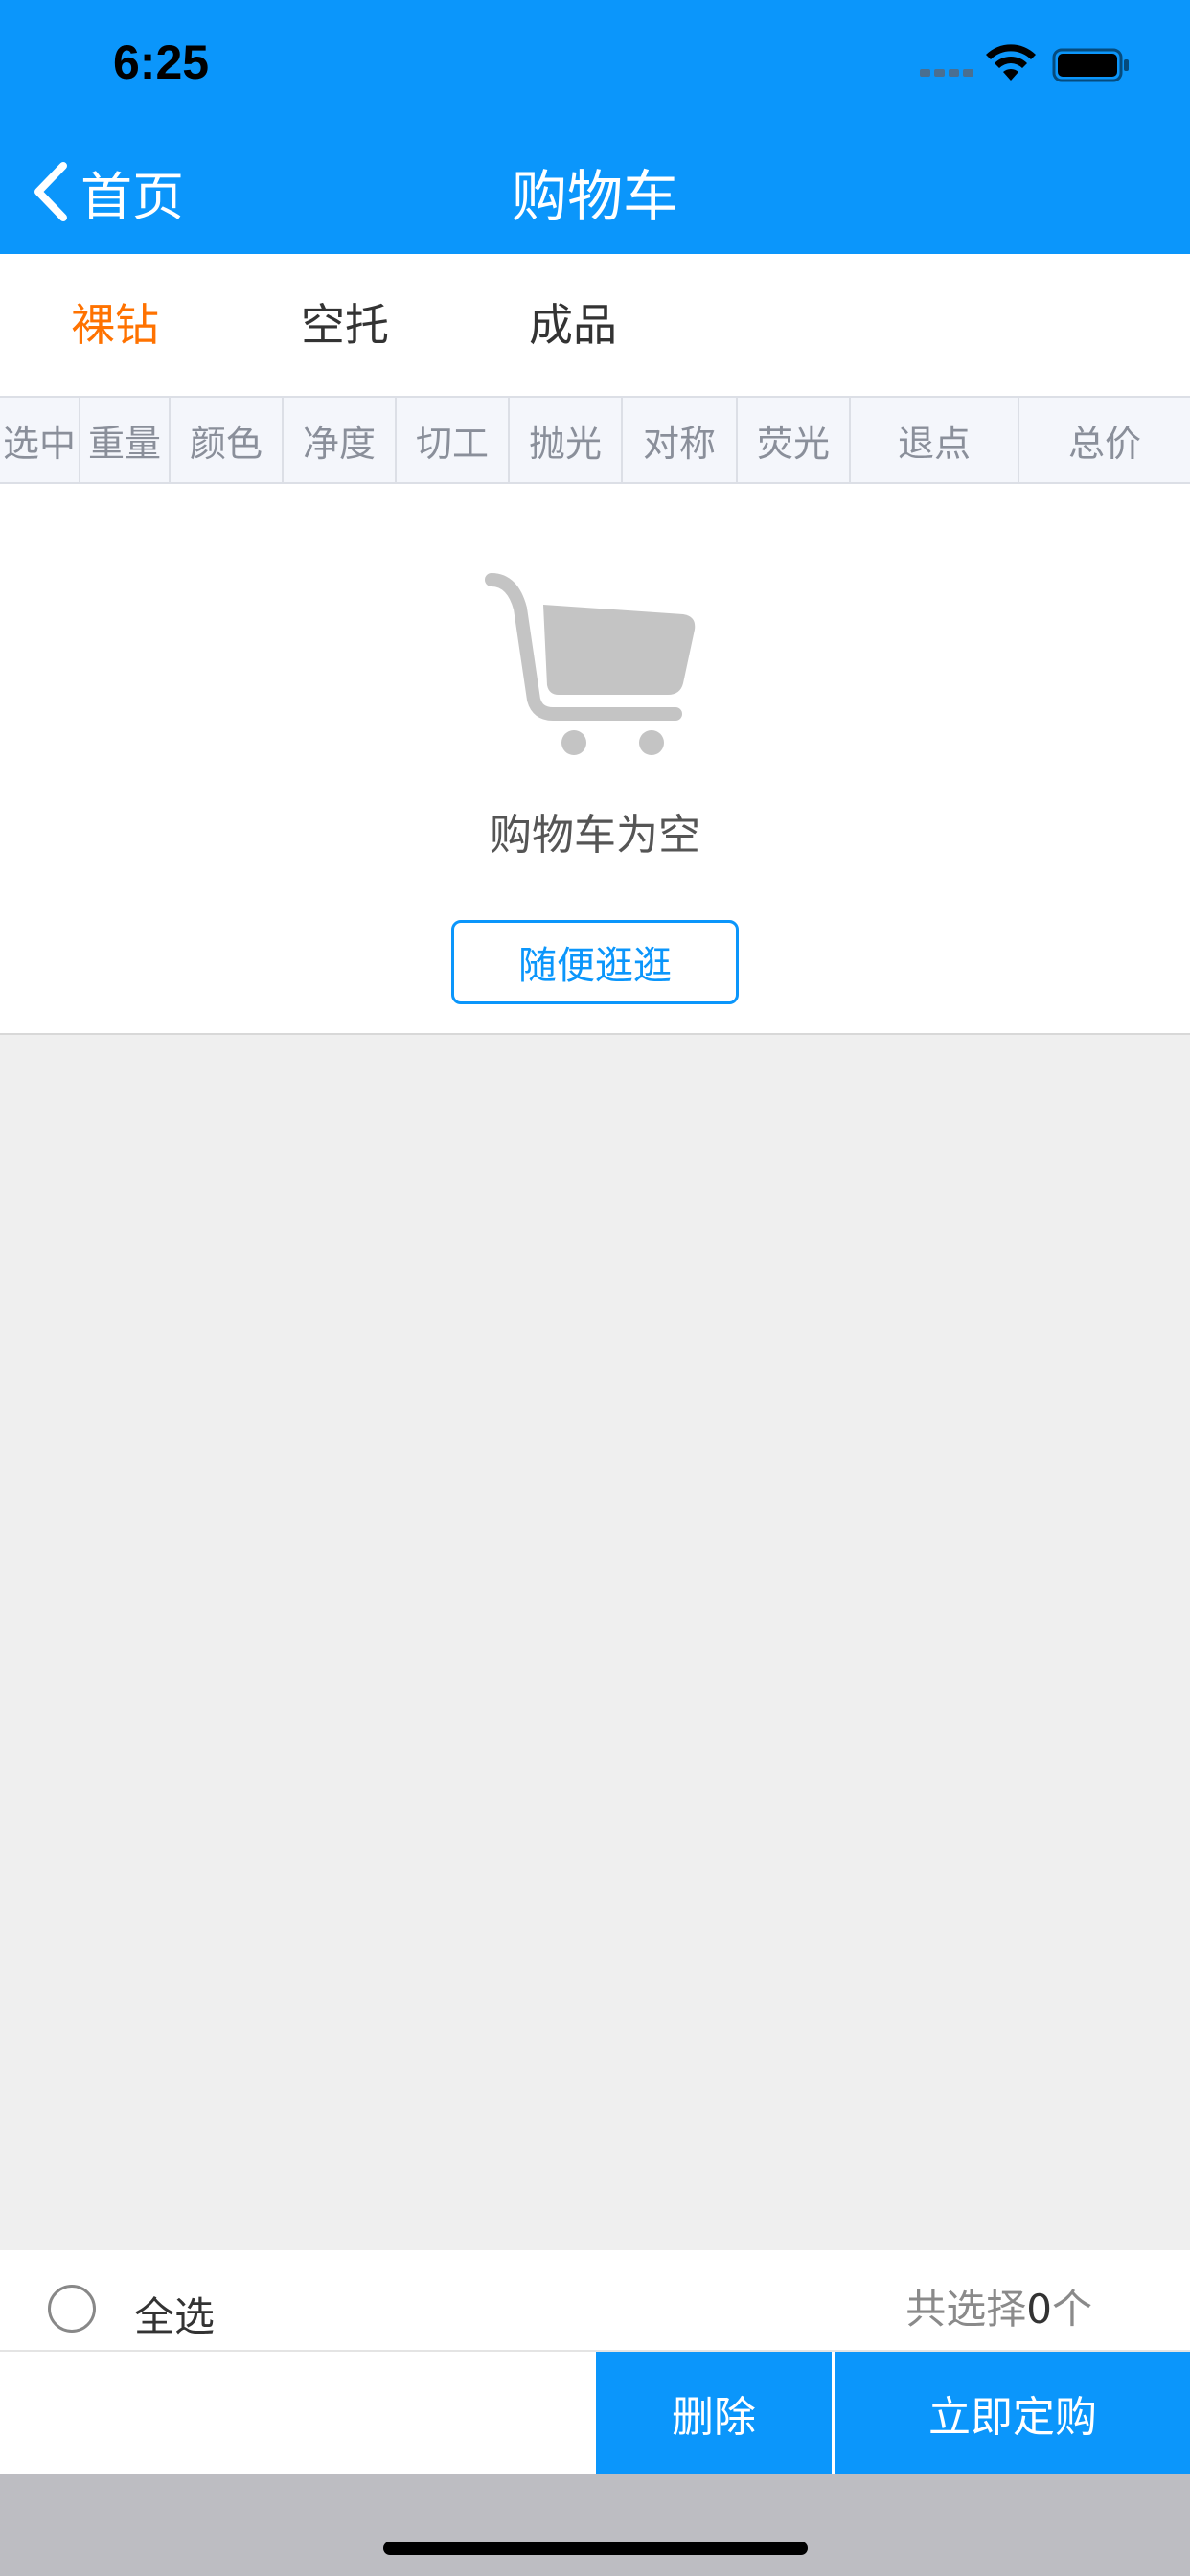 The image size is (1190, 2576). I want to click on header-bar: 6:25 首页 购物车, so click(595, 127).